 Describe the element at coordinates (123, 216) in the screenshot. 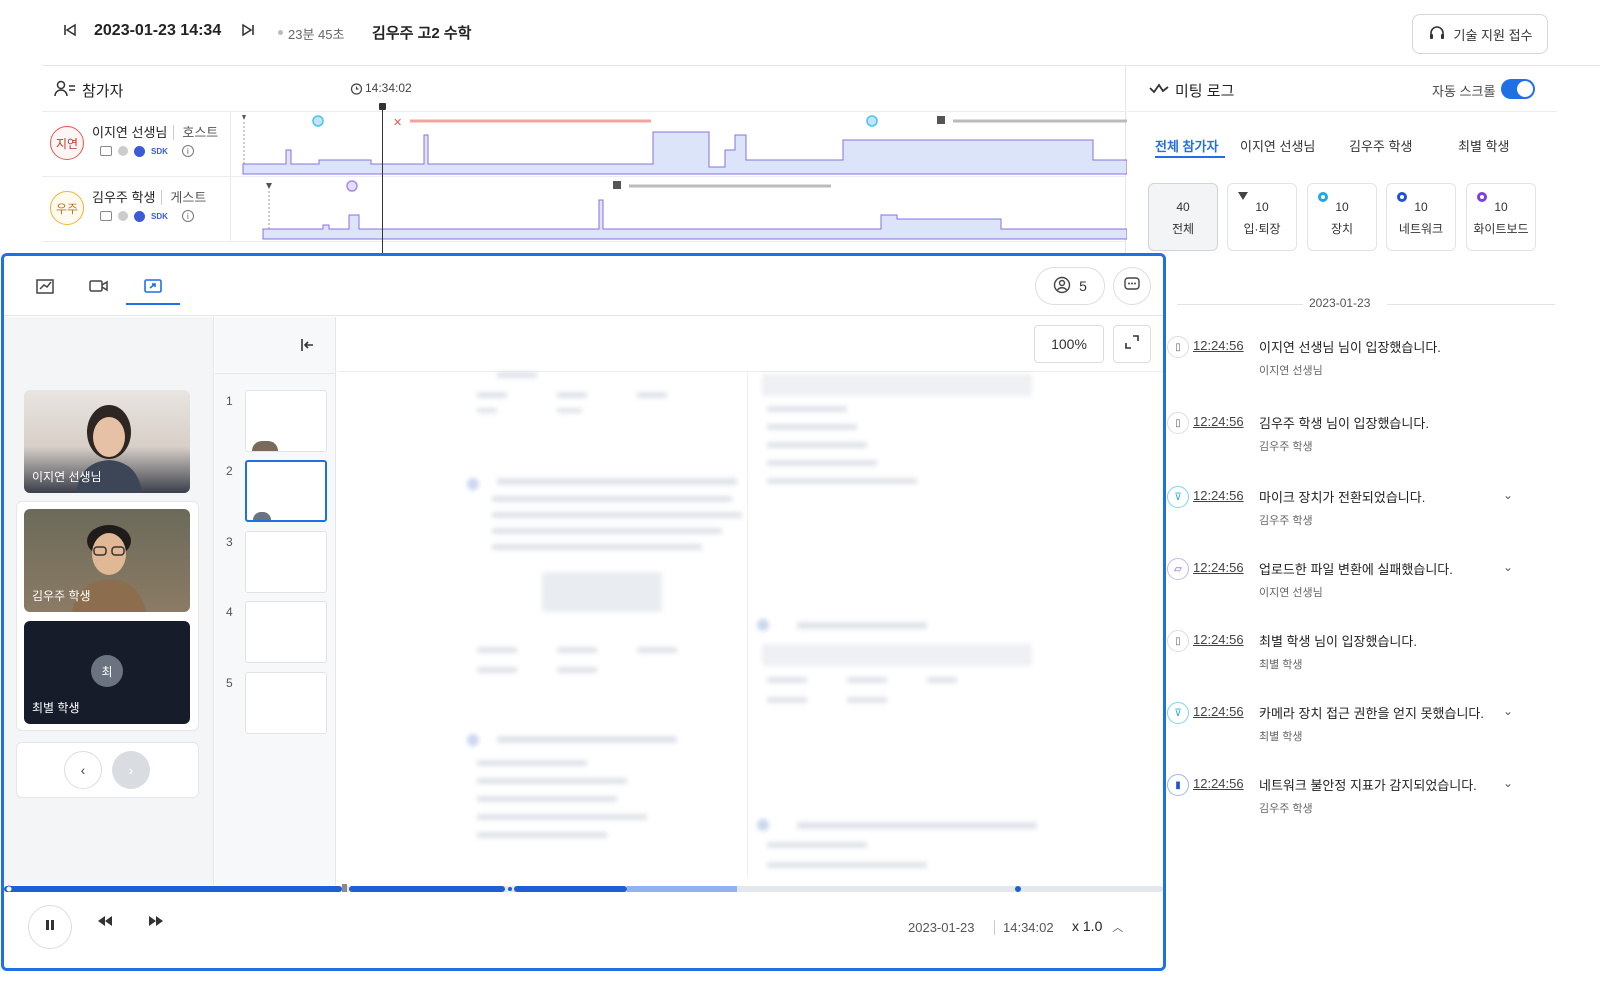

I see `apple-icon` at that location.